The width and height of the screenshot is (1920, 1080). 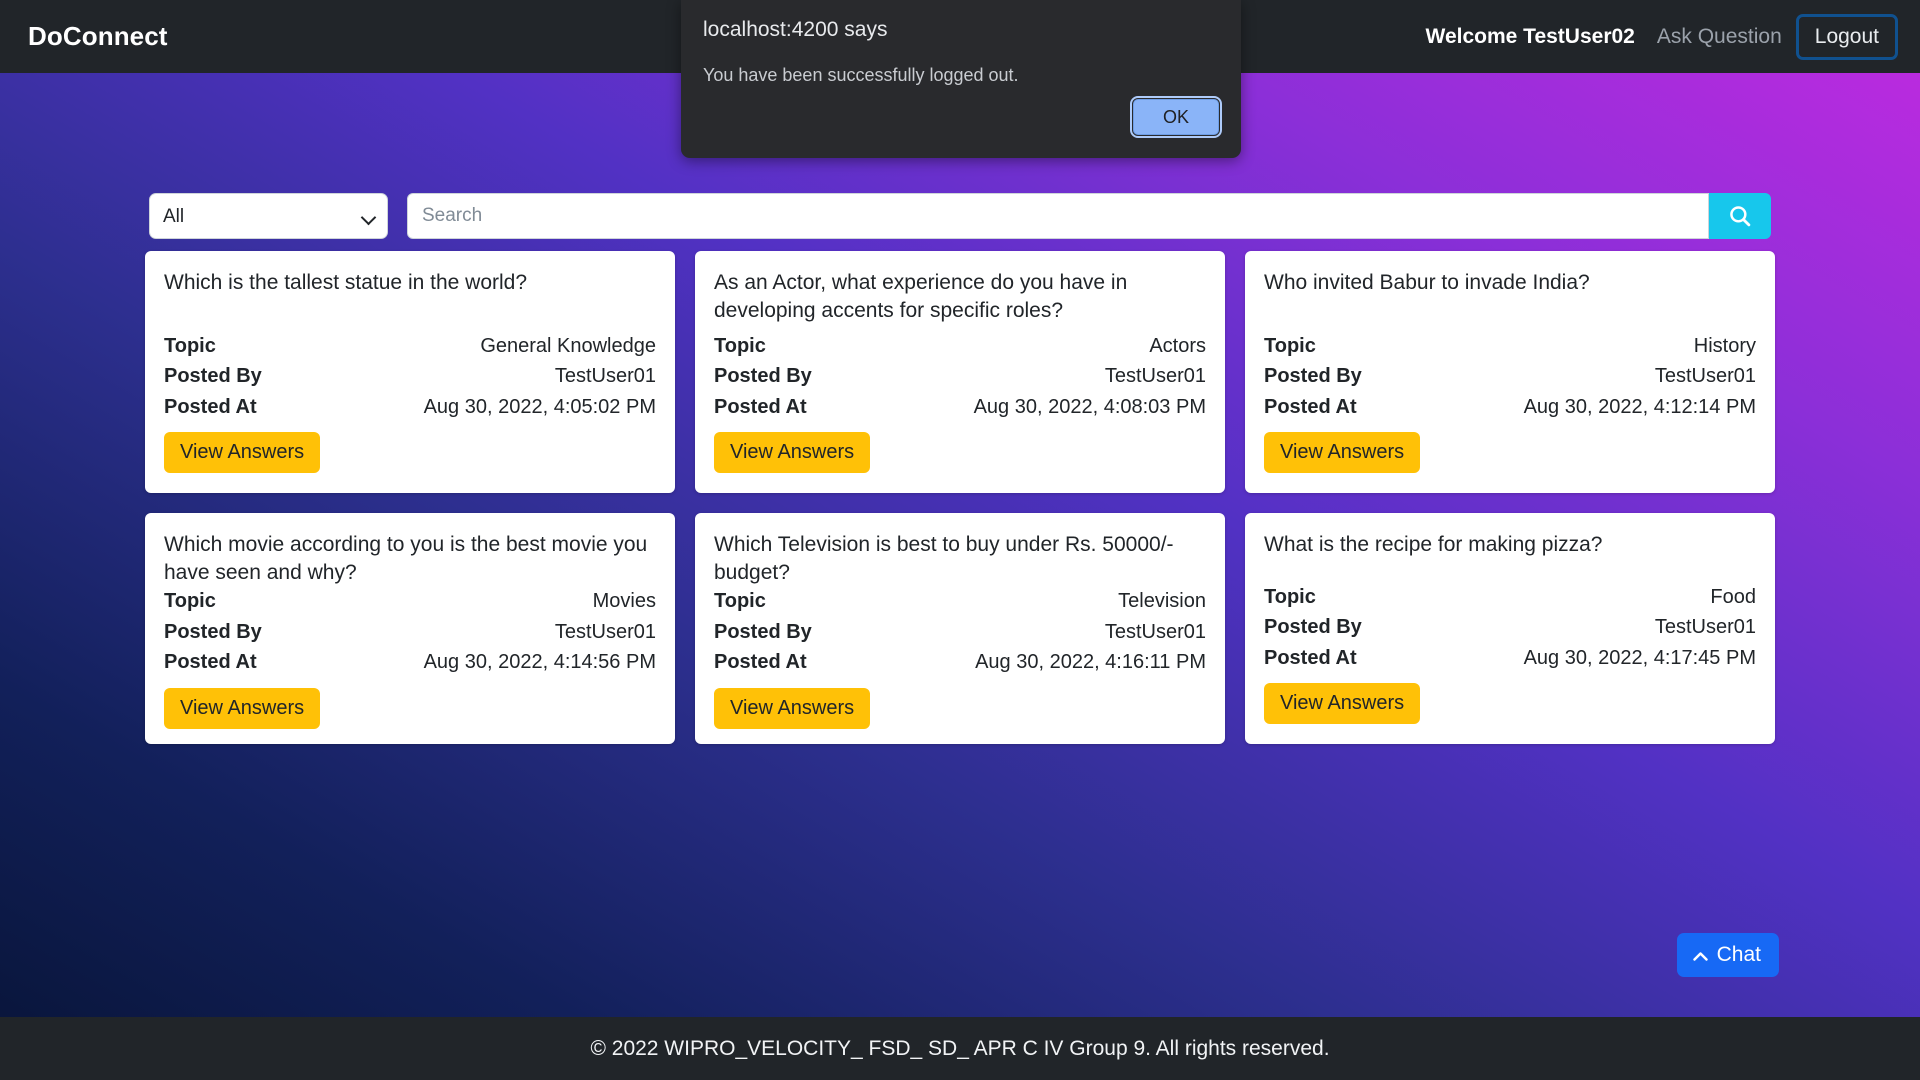 I want to click on meta-topic-value: Food, so click(x=1733, y=596).